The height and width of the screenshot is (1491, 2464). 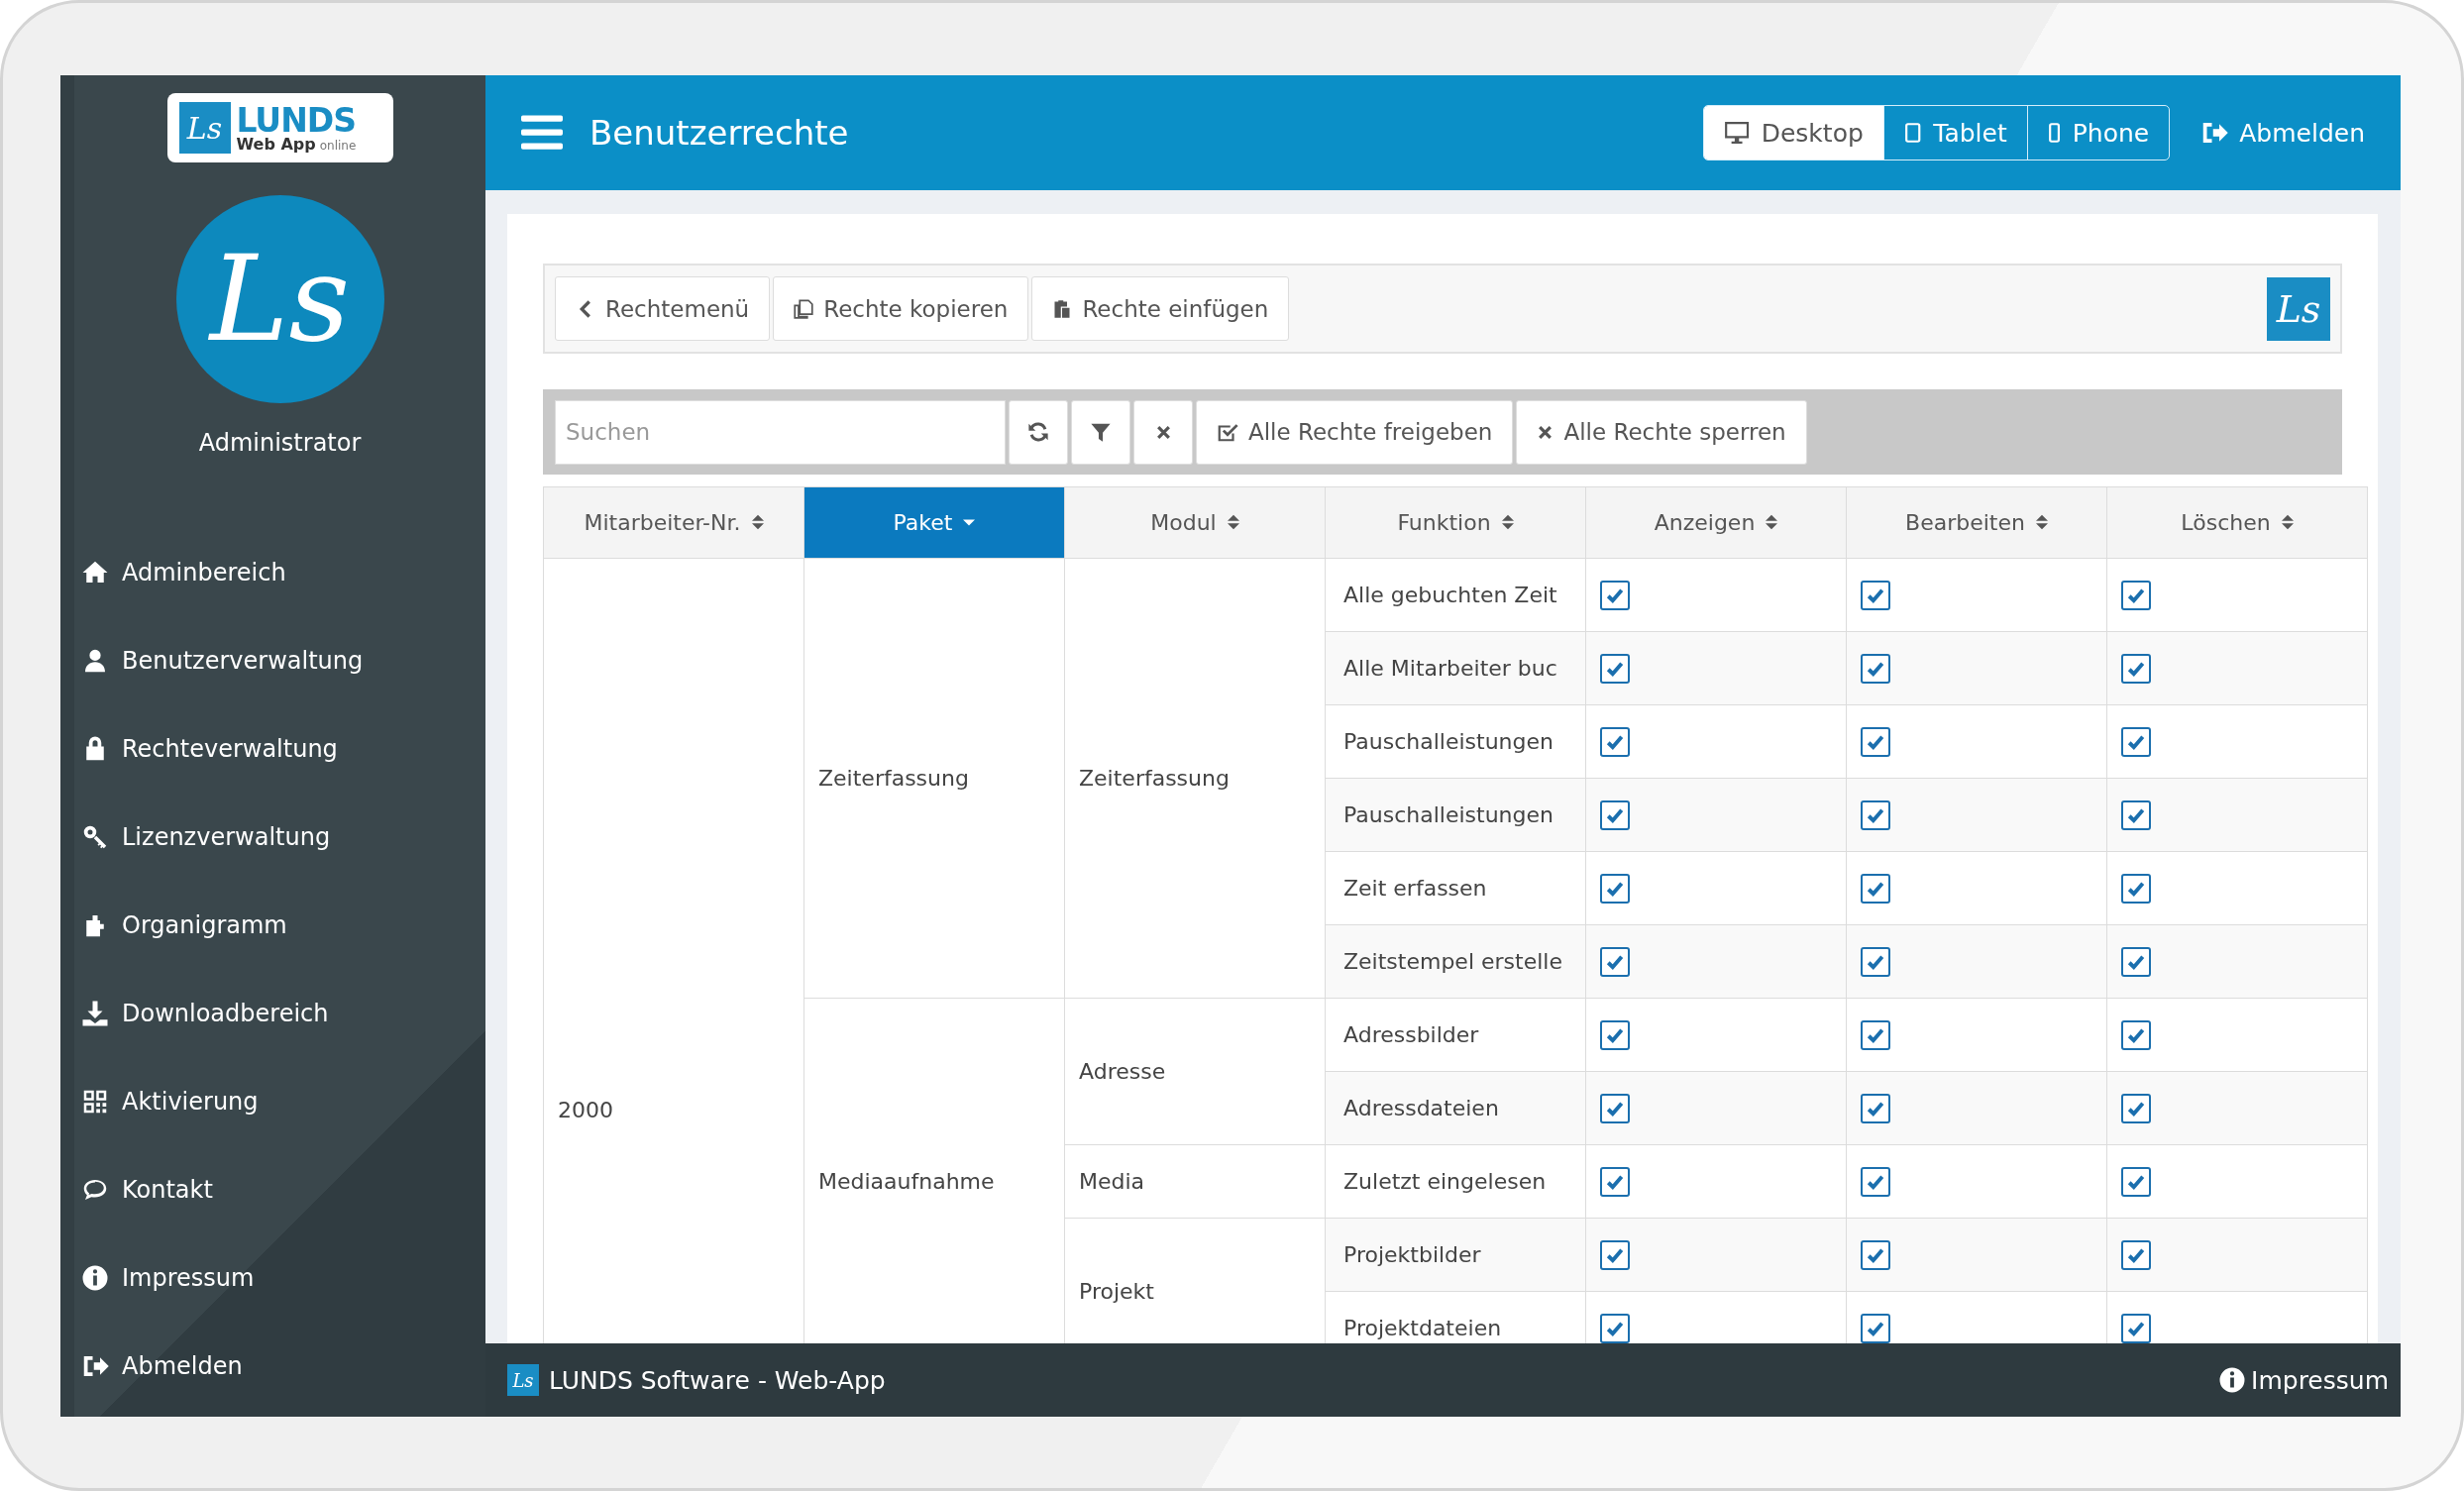 What do you see at coordinates (1912, 133) in the screenshot?
I see `tablet-icon` at bounding box center [1912, 133].